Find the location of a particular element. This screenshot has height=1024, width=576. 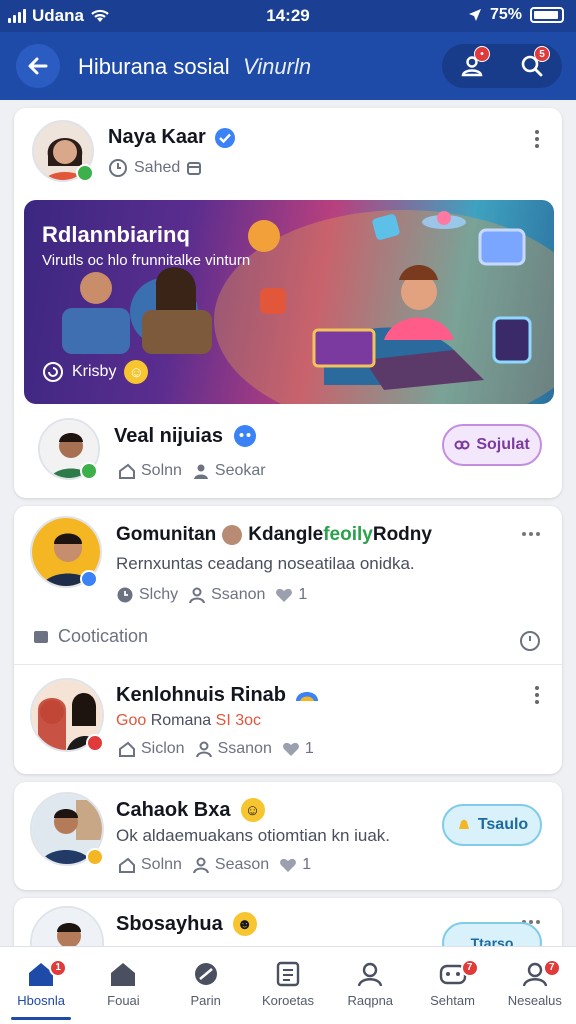

search-button: 5 is located at coordinates (532, 66).